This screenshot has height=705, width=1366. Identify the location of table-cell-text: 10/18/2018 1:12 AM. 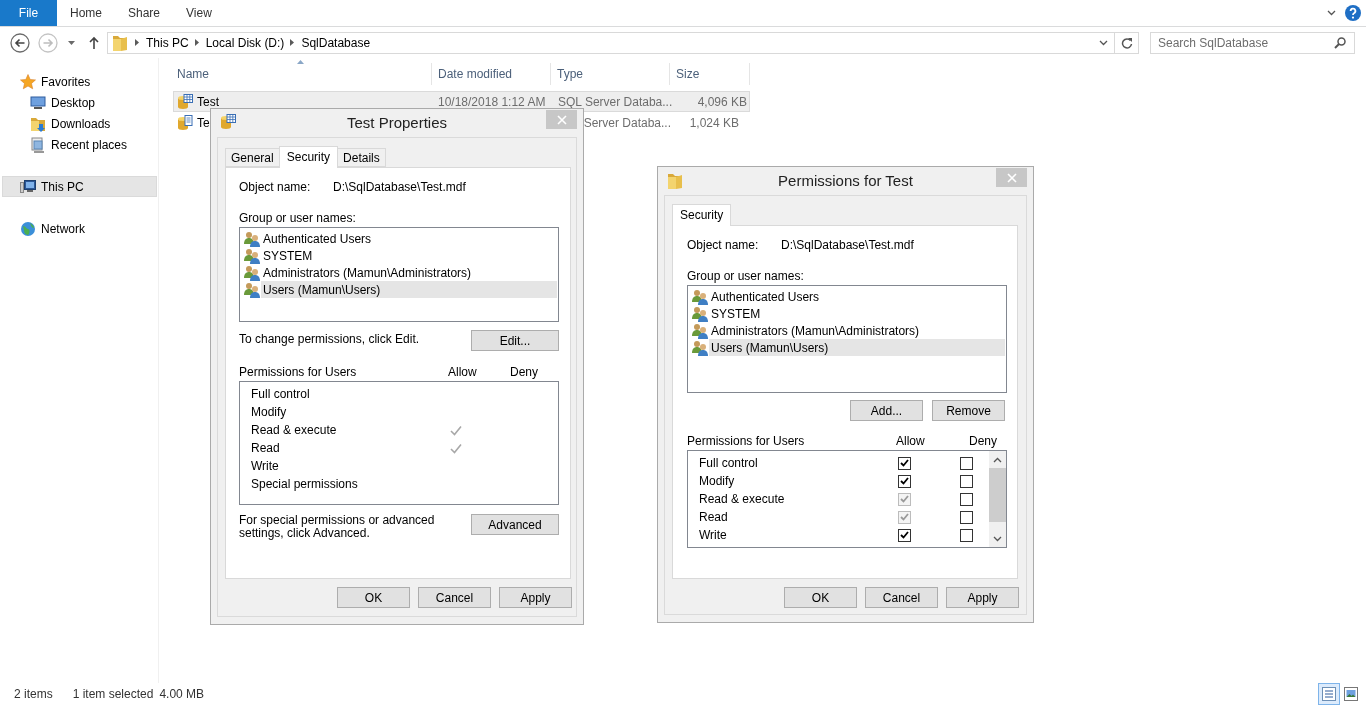
(492, 102).